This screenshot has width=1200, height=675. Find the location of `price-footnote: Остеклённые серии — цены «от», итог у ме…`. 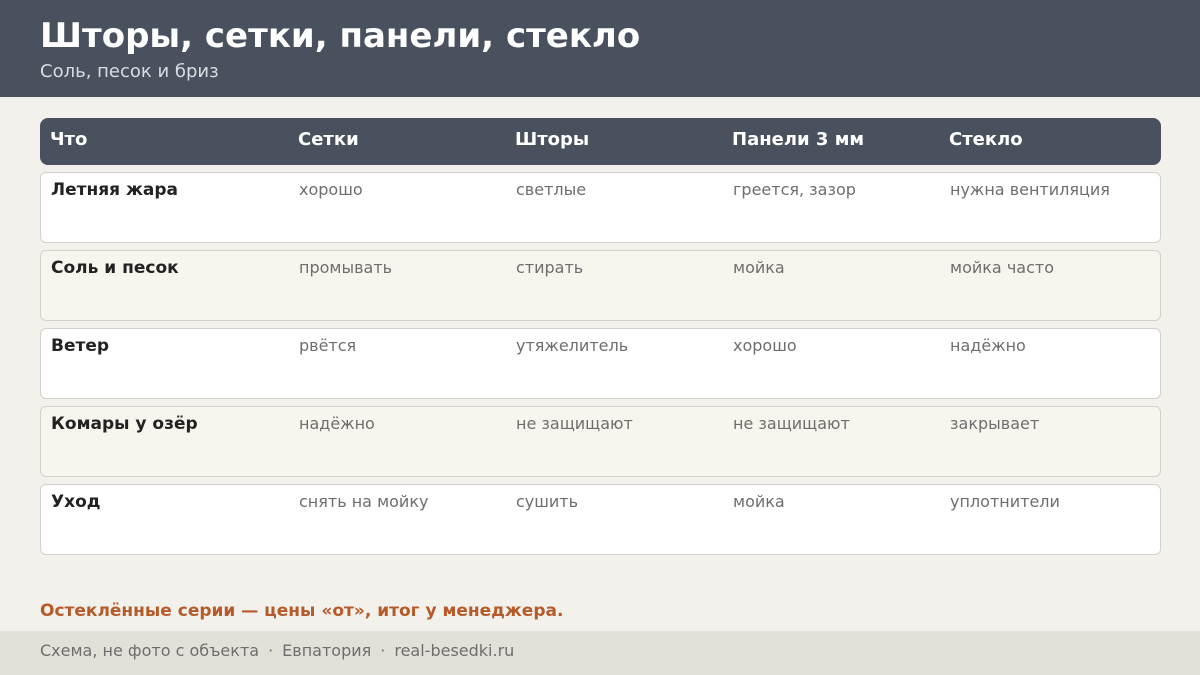

price-footnote: Остеклённые серии — цены «от», итог у ме… is located at coordinates (302, 611).